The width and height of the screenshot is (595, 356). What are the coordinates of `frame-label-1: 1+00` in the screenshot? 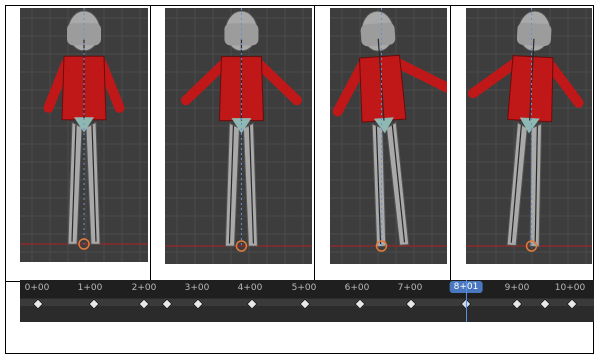 It's located at (90, 288).